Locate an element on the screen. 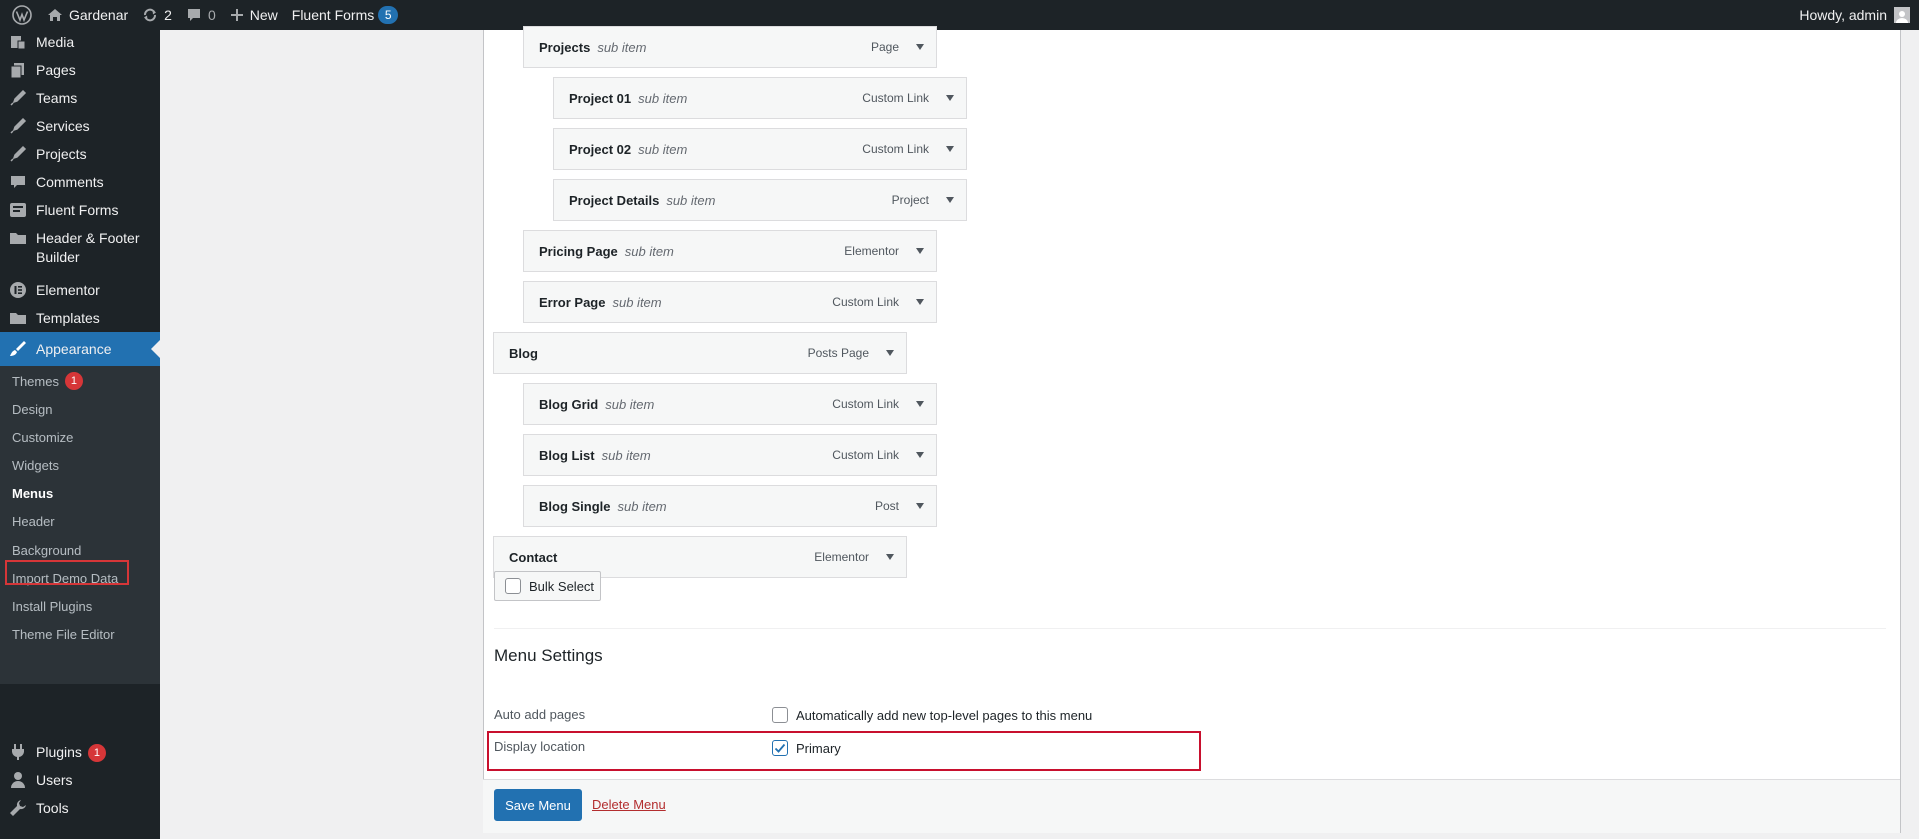 This screenshot has width=1919, height=839. menu-item-title: Project 02 is located at coordinates (600, 149).